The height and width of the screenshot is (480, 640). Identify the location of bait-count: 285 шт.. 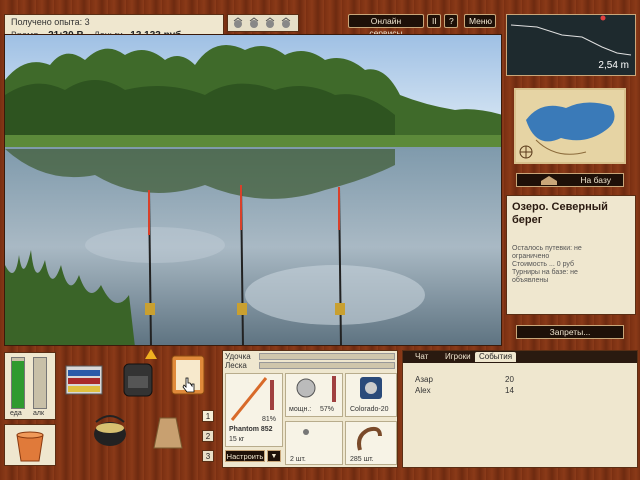
(362, 459).